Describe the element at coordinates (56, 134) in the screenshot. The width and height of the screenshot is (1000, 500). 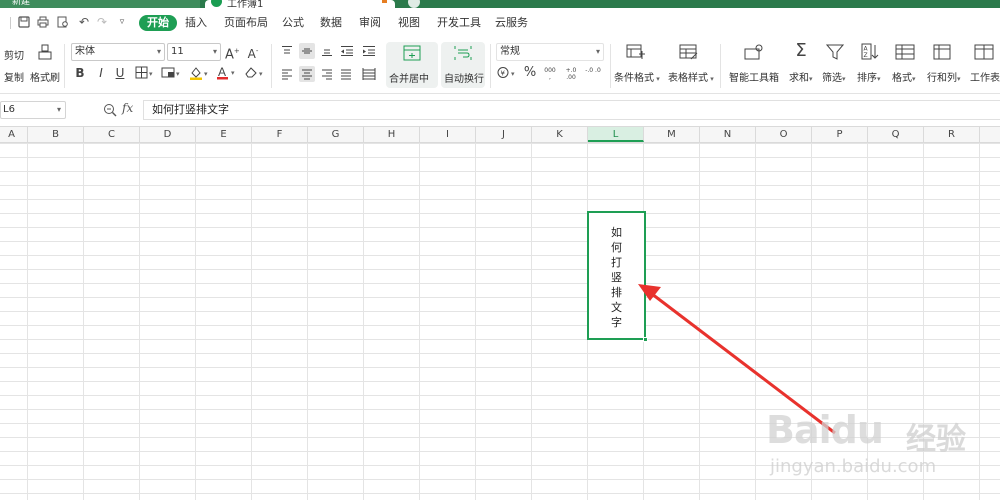
I see `column-header-b: B` at that location.